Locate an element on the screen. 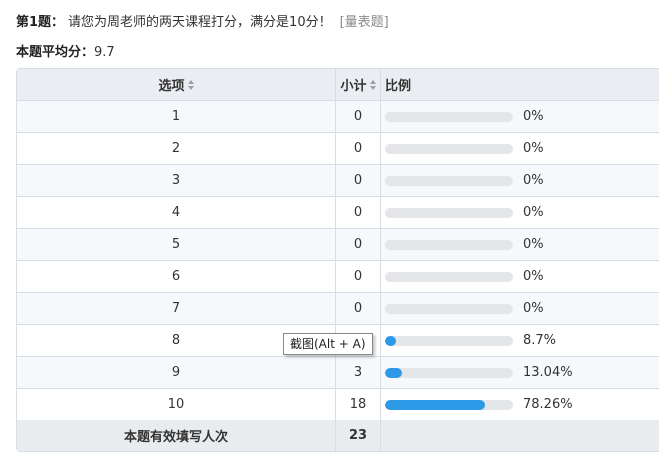 The width and height of the screenshot is (659, 456). footer-total: 23 is located at coordinates (358, 435).